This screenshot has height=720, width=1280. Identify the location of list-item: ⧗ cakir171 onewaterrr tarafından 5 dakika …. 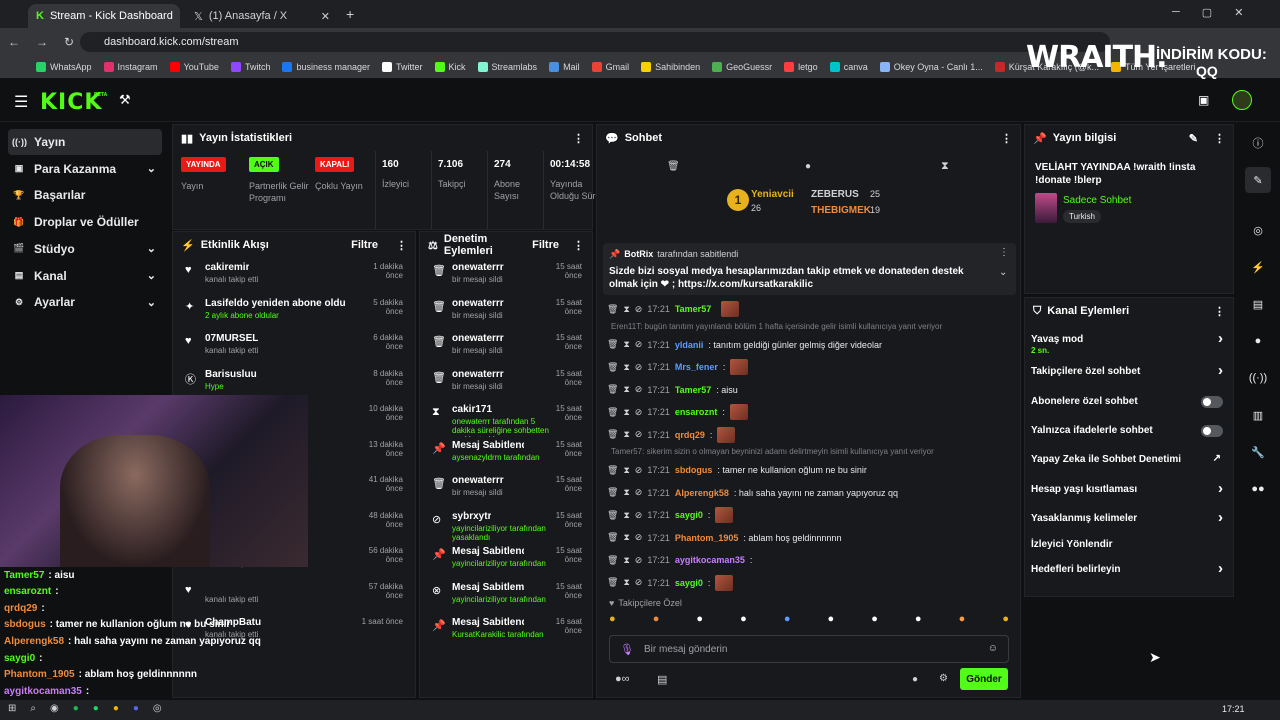
(506, 418).